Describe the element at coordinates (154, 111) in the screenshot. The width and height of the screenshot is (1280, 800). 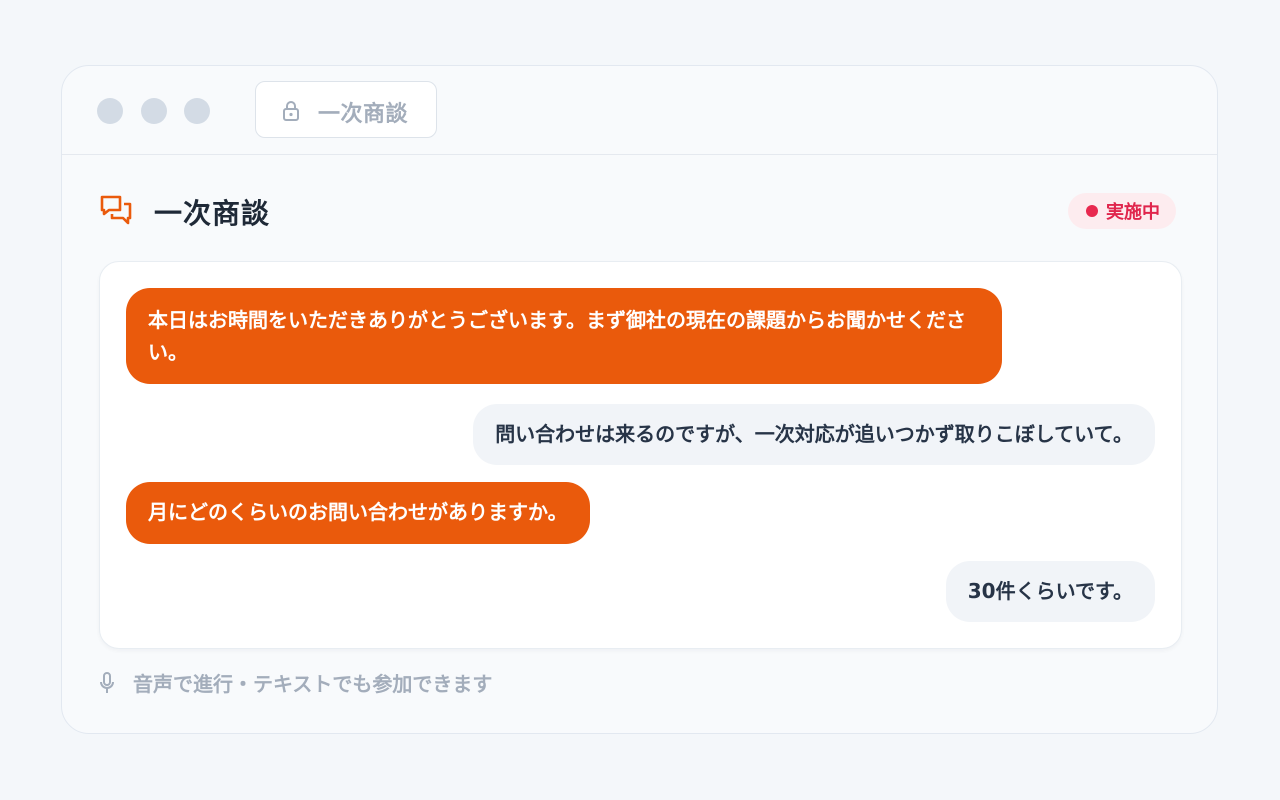
I see `window-control-minimize` at that location.